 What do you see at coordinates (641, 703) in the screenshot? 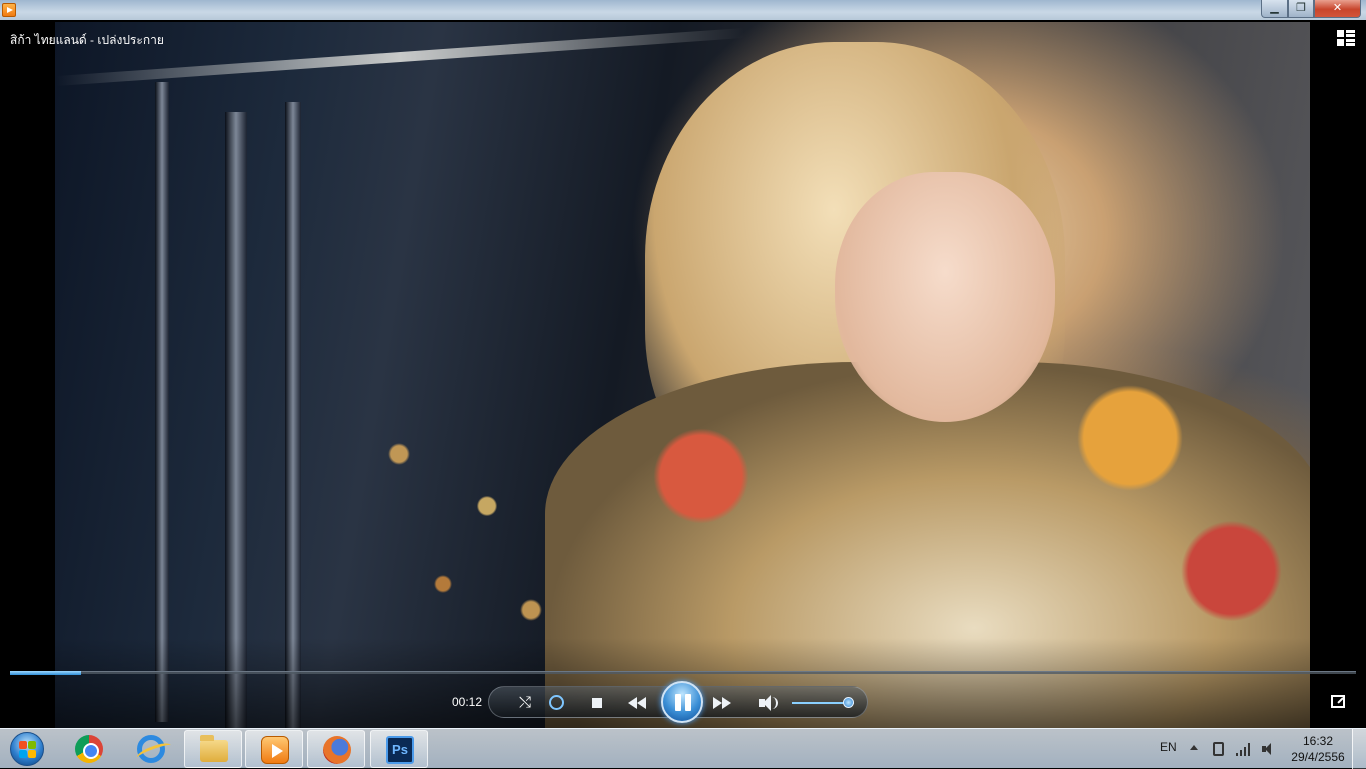
I see `previous-button` at bounding box center [641, 703].